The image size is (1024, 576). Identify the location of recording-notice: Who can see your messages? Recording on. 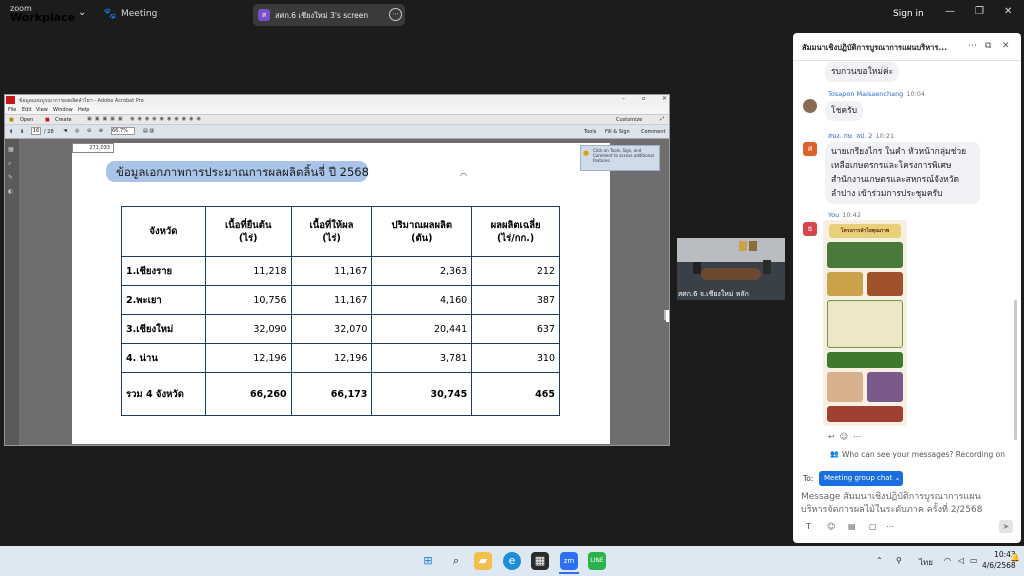
(923, 454).